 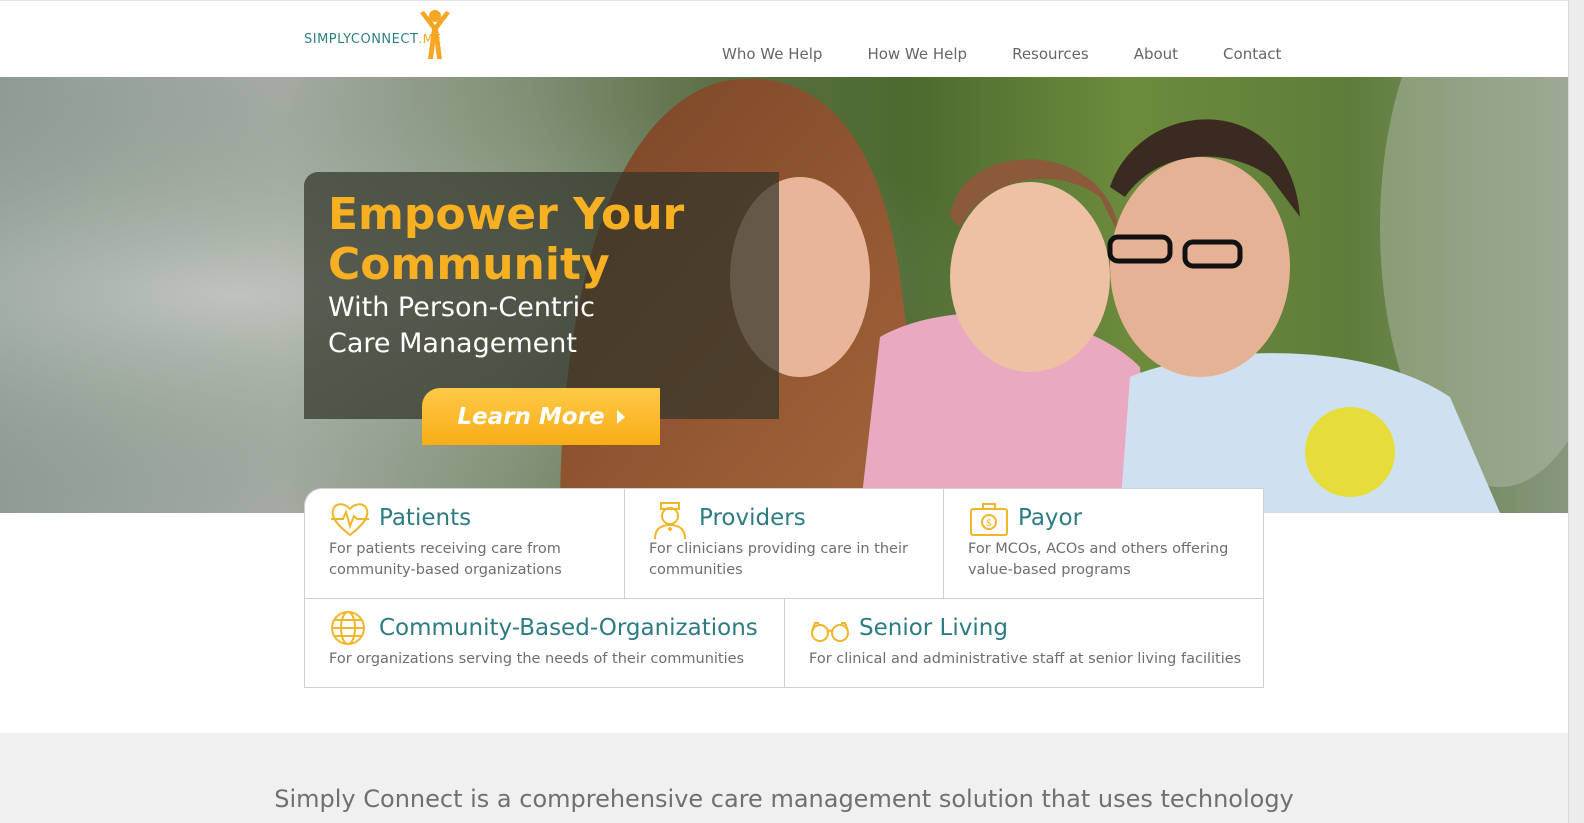 I want to click on nav-resources: Resources, so click(x=1050, y=54).